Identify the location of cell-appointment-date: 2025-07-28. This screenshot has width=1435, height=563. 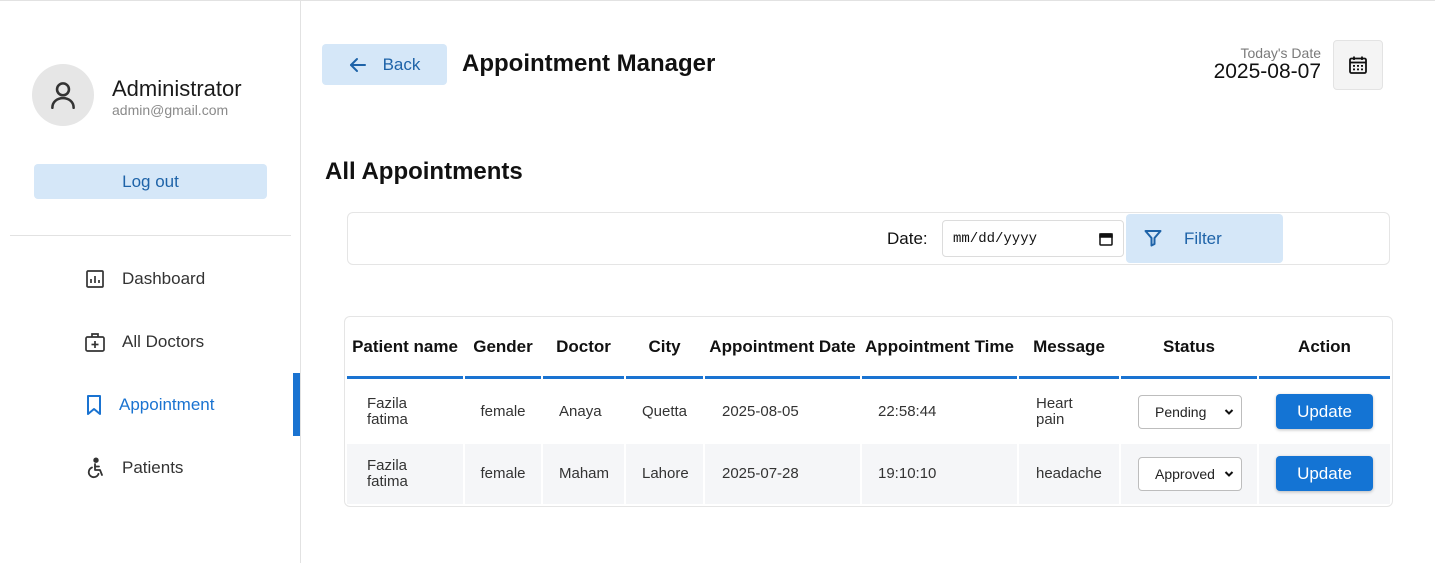
(760, 473).